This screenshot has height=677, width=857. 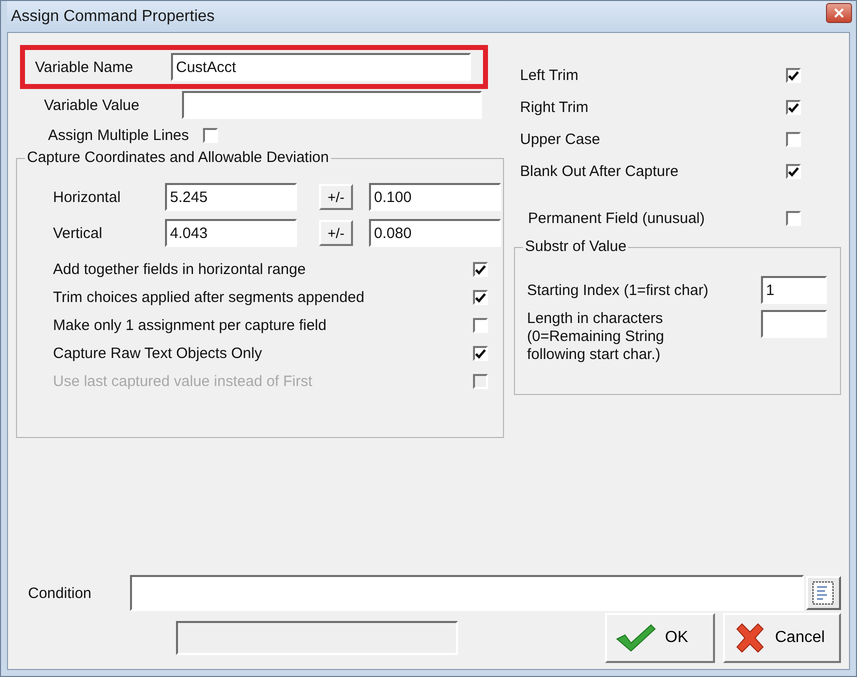 What do you see at coordinates (118, 135) in the screenshot?
I see `checkbox-label: Assign Multiple Lines` at bounding box center [118, 135].